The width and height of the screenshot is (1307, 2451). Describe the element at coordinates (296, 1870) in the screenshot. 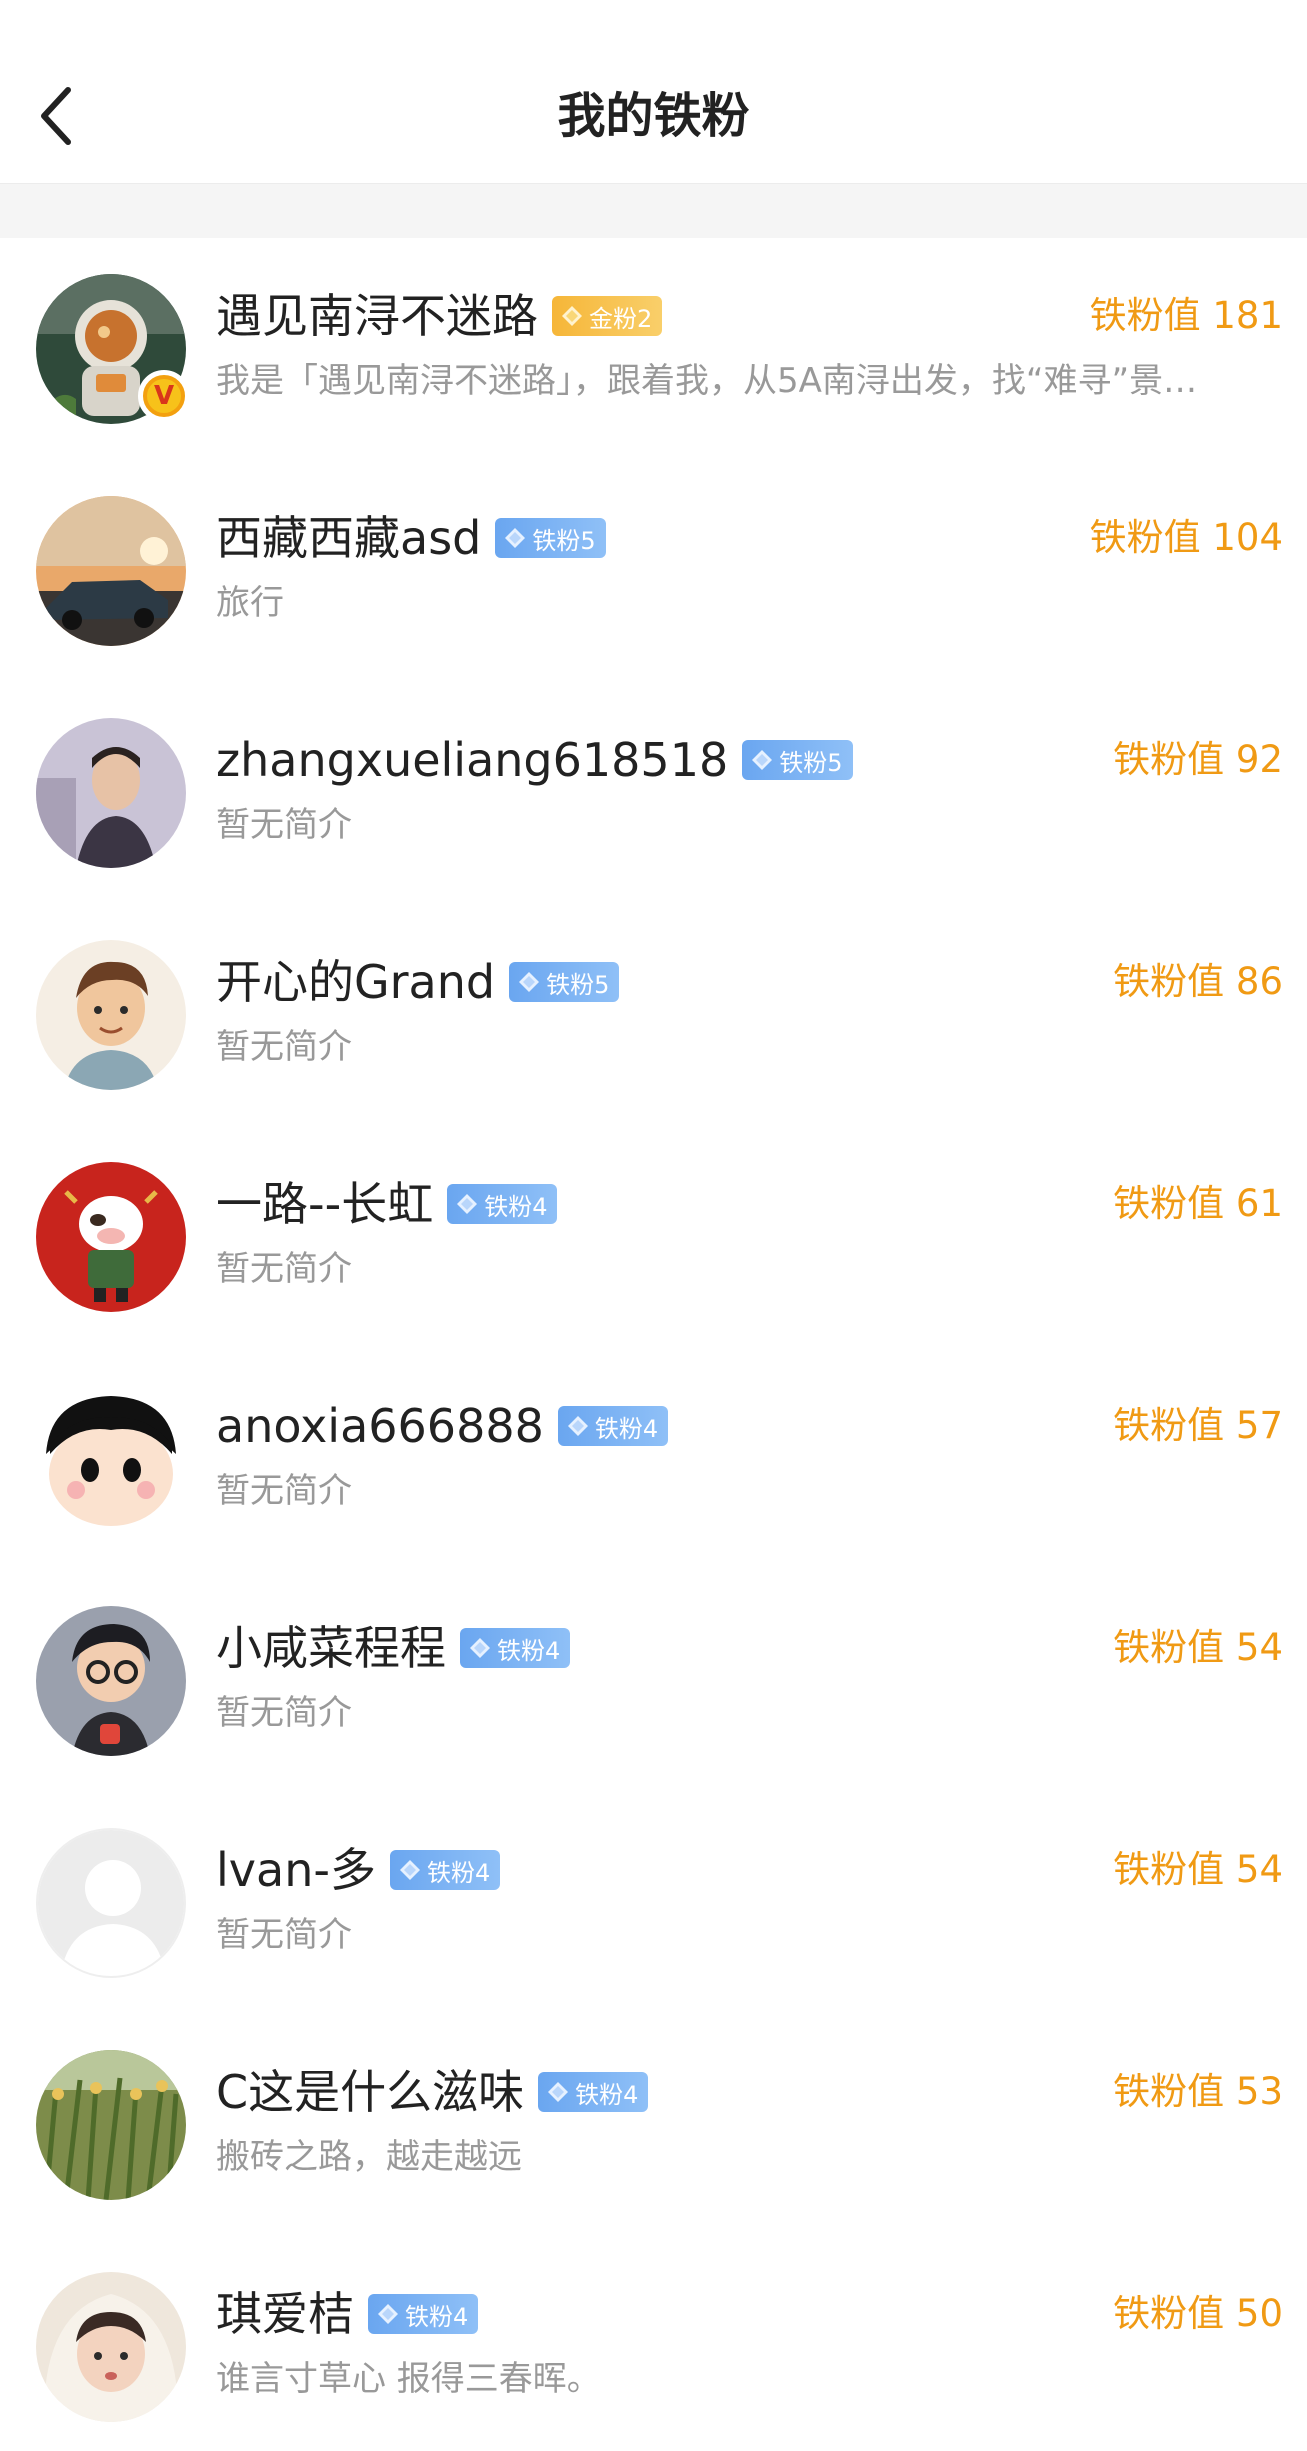

I see `user-name: lvan-多` at that location.